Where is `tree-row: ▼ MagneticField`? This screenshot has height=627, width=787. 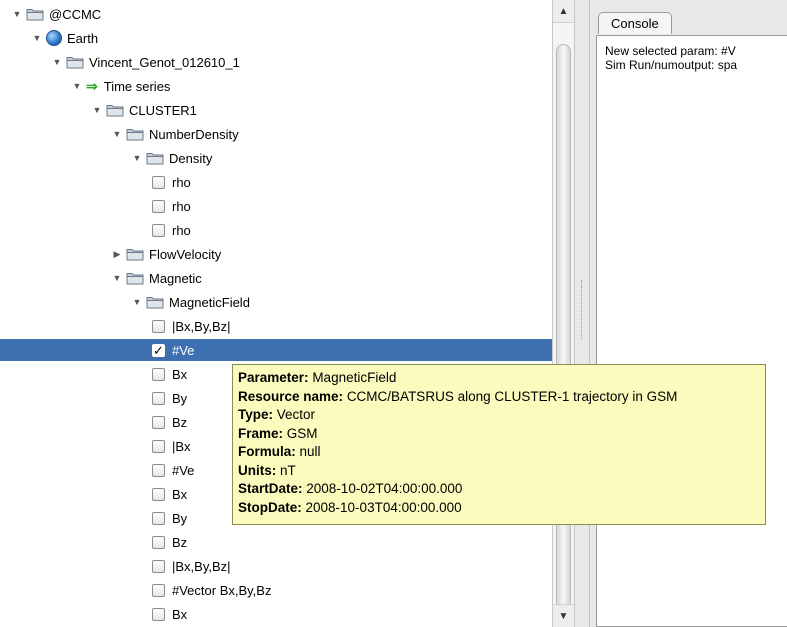 tree-row: ▼ MagneticField is located at coordinates (191, 302).